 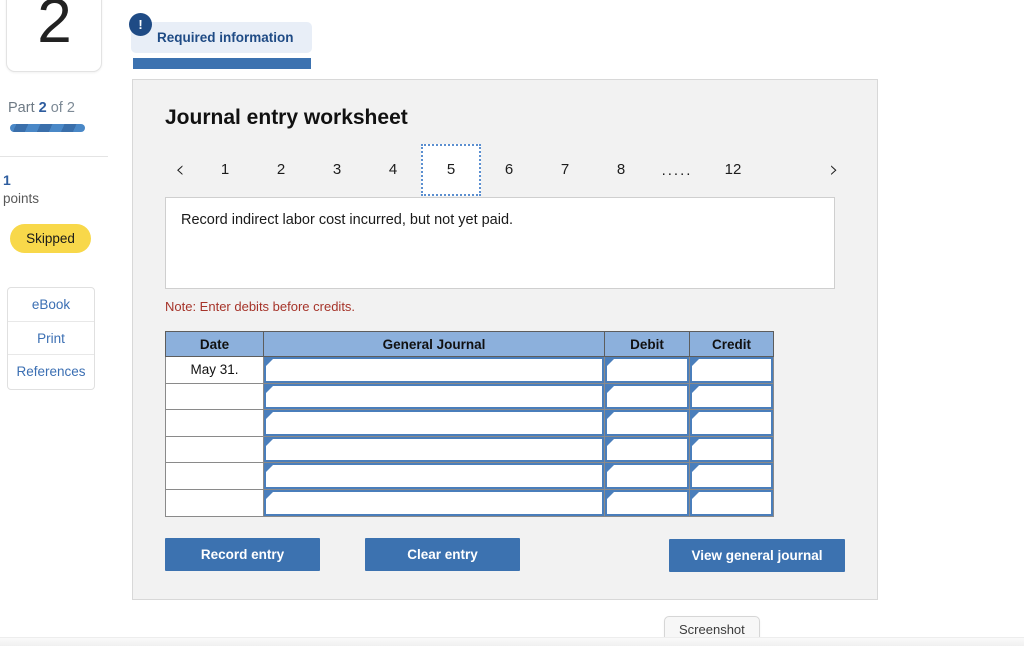 I want to click on chevron-left-icon: ‹, so click(x=180, y=170).